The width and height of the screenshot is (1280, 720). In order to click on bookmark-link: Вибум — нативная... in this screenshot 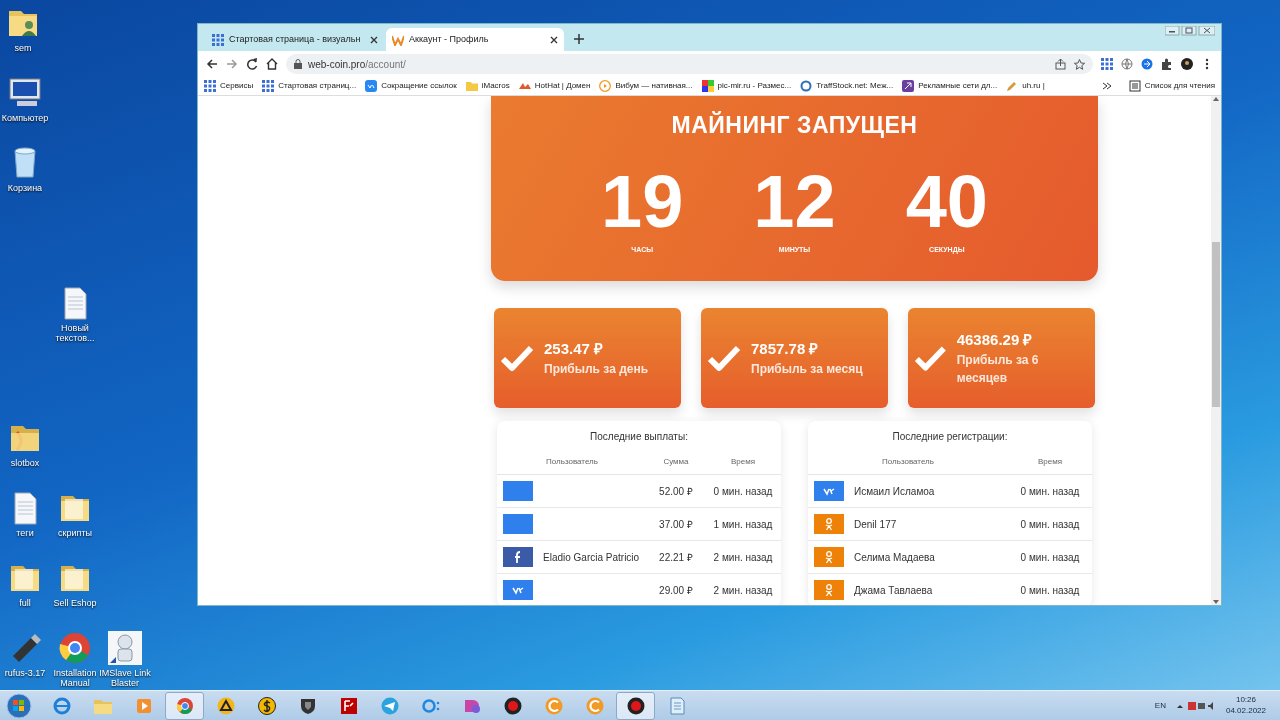, I will do `click(654, 86)`.